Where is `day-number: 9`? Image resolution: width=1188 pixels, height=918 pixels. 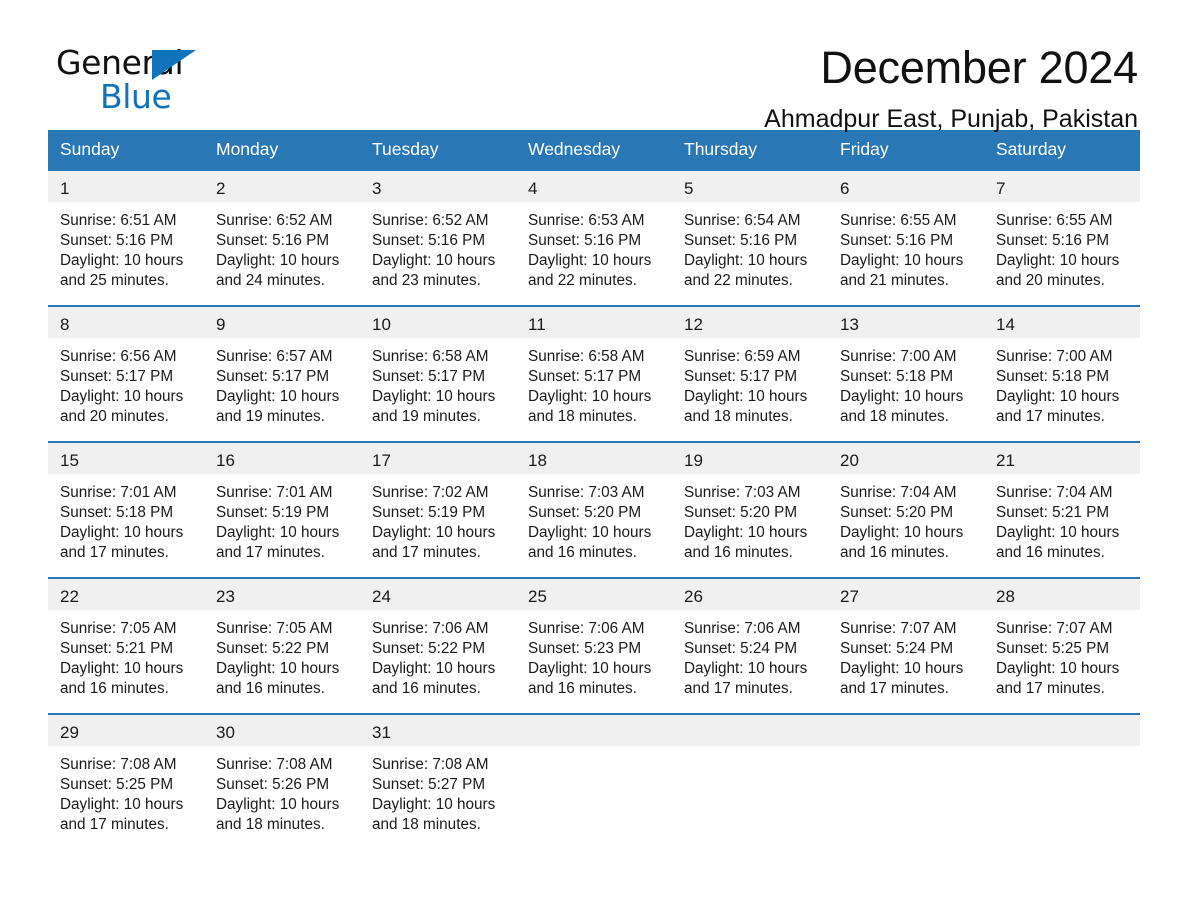
day-number: 9 is located at coordinates (282, 322).